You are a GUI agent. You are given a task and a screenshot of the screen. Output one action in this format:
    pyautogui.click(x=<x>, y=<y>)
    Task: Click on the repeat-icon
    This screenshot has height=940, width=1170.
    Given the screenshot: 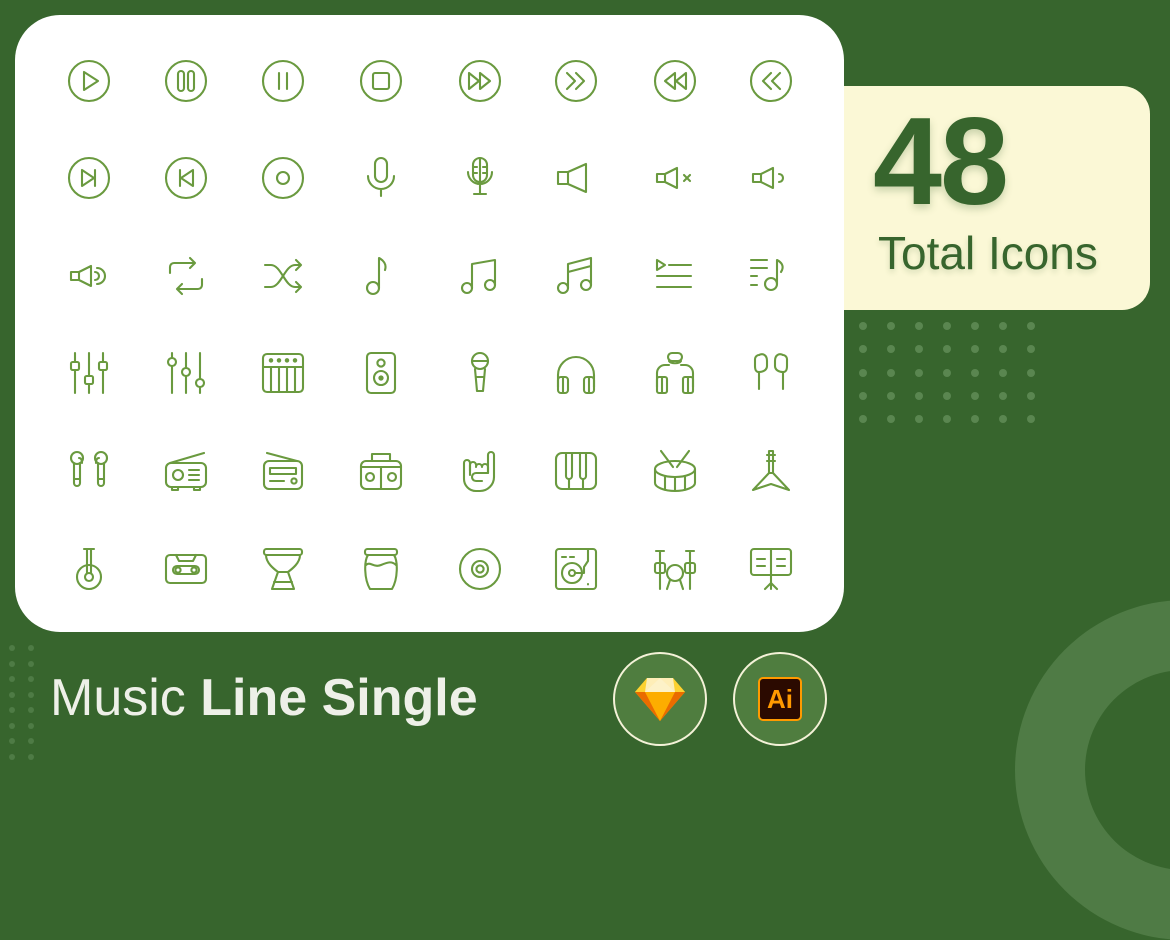 What is the action you would take?
    pyautogui.click(x=186, y=276)
    